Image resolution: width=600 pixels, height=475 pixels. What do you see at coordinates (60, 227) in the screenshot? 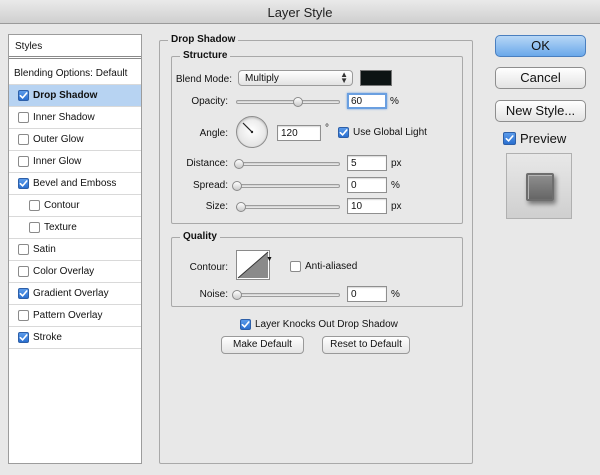
I see `style-item-label: Texture` at bounding box center [60, 227].